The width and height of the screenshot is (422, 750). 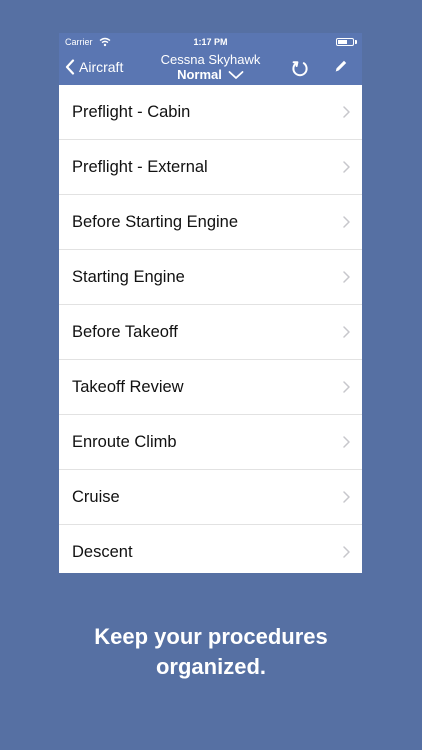 What do you see at coordinates (128, 277) in the screenshot?
I see `list-item-label: Starting Engine` at bounding box center [128, 277].